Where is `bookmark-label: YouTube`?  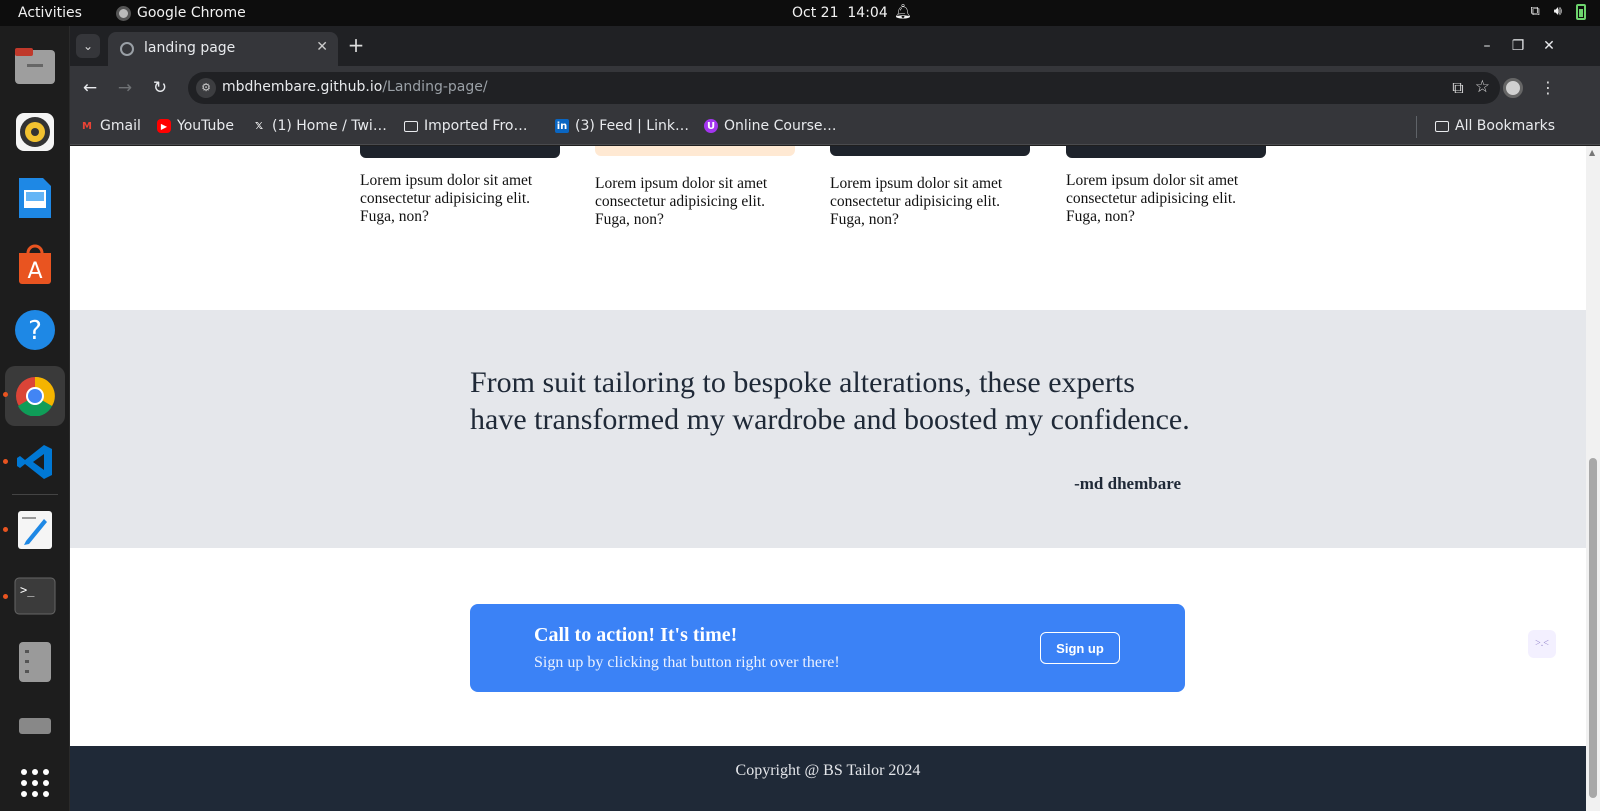
bookmark-label: YouTube is located at coordinates (205, 126).